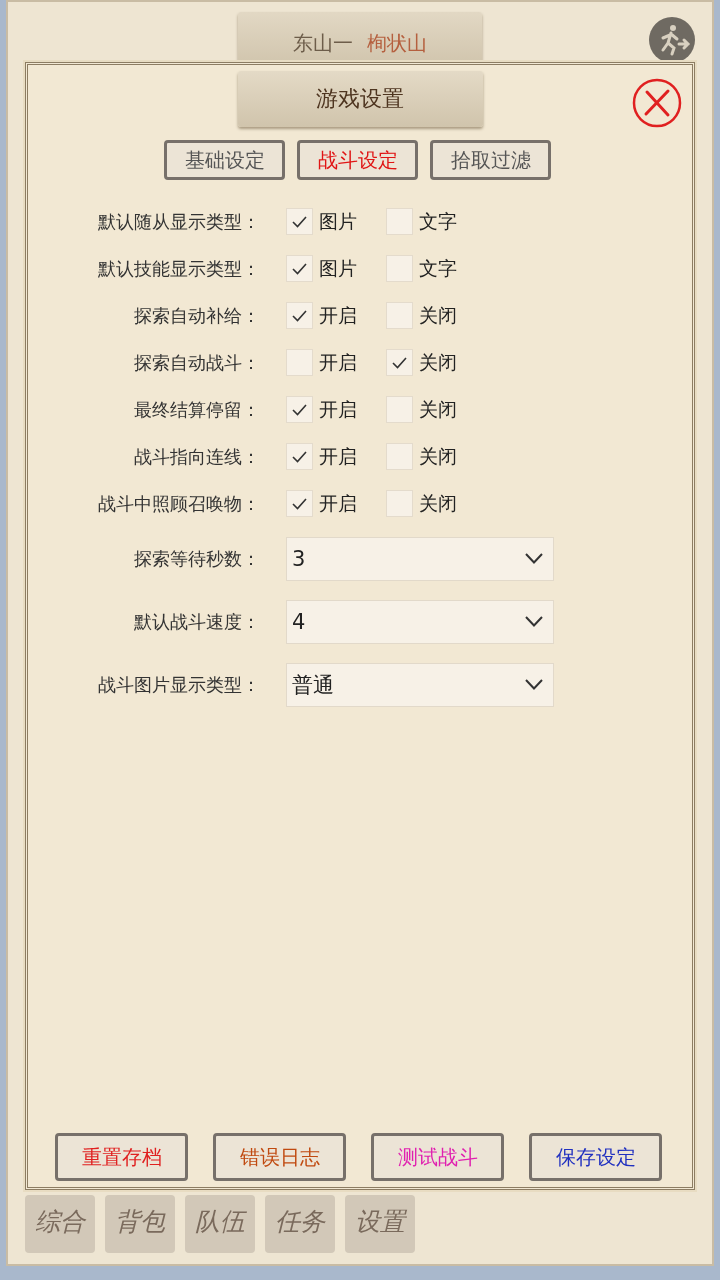  Describe the element at coordinates (420, 558) in the screenshot. I see `dropdown: 3` at that location.